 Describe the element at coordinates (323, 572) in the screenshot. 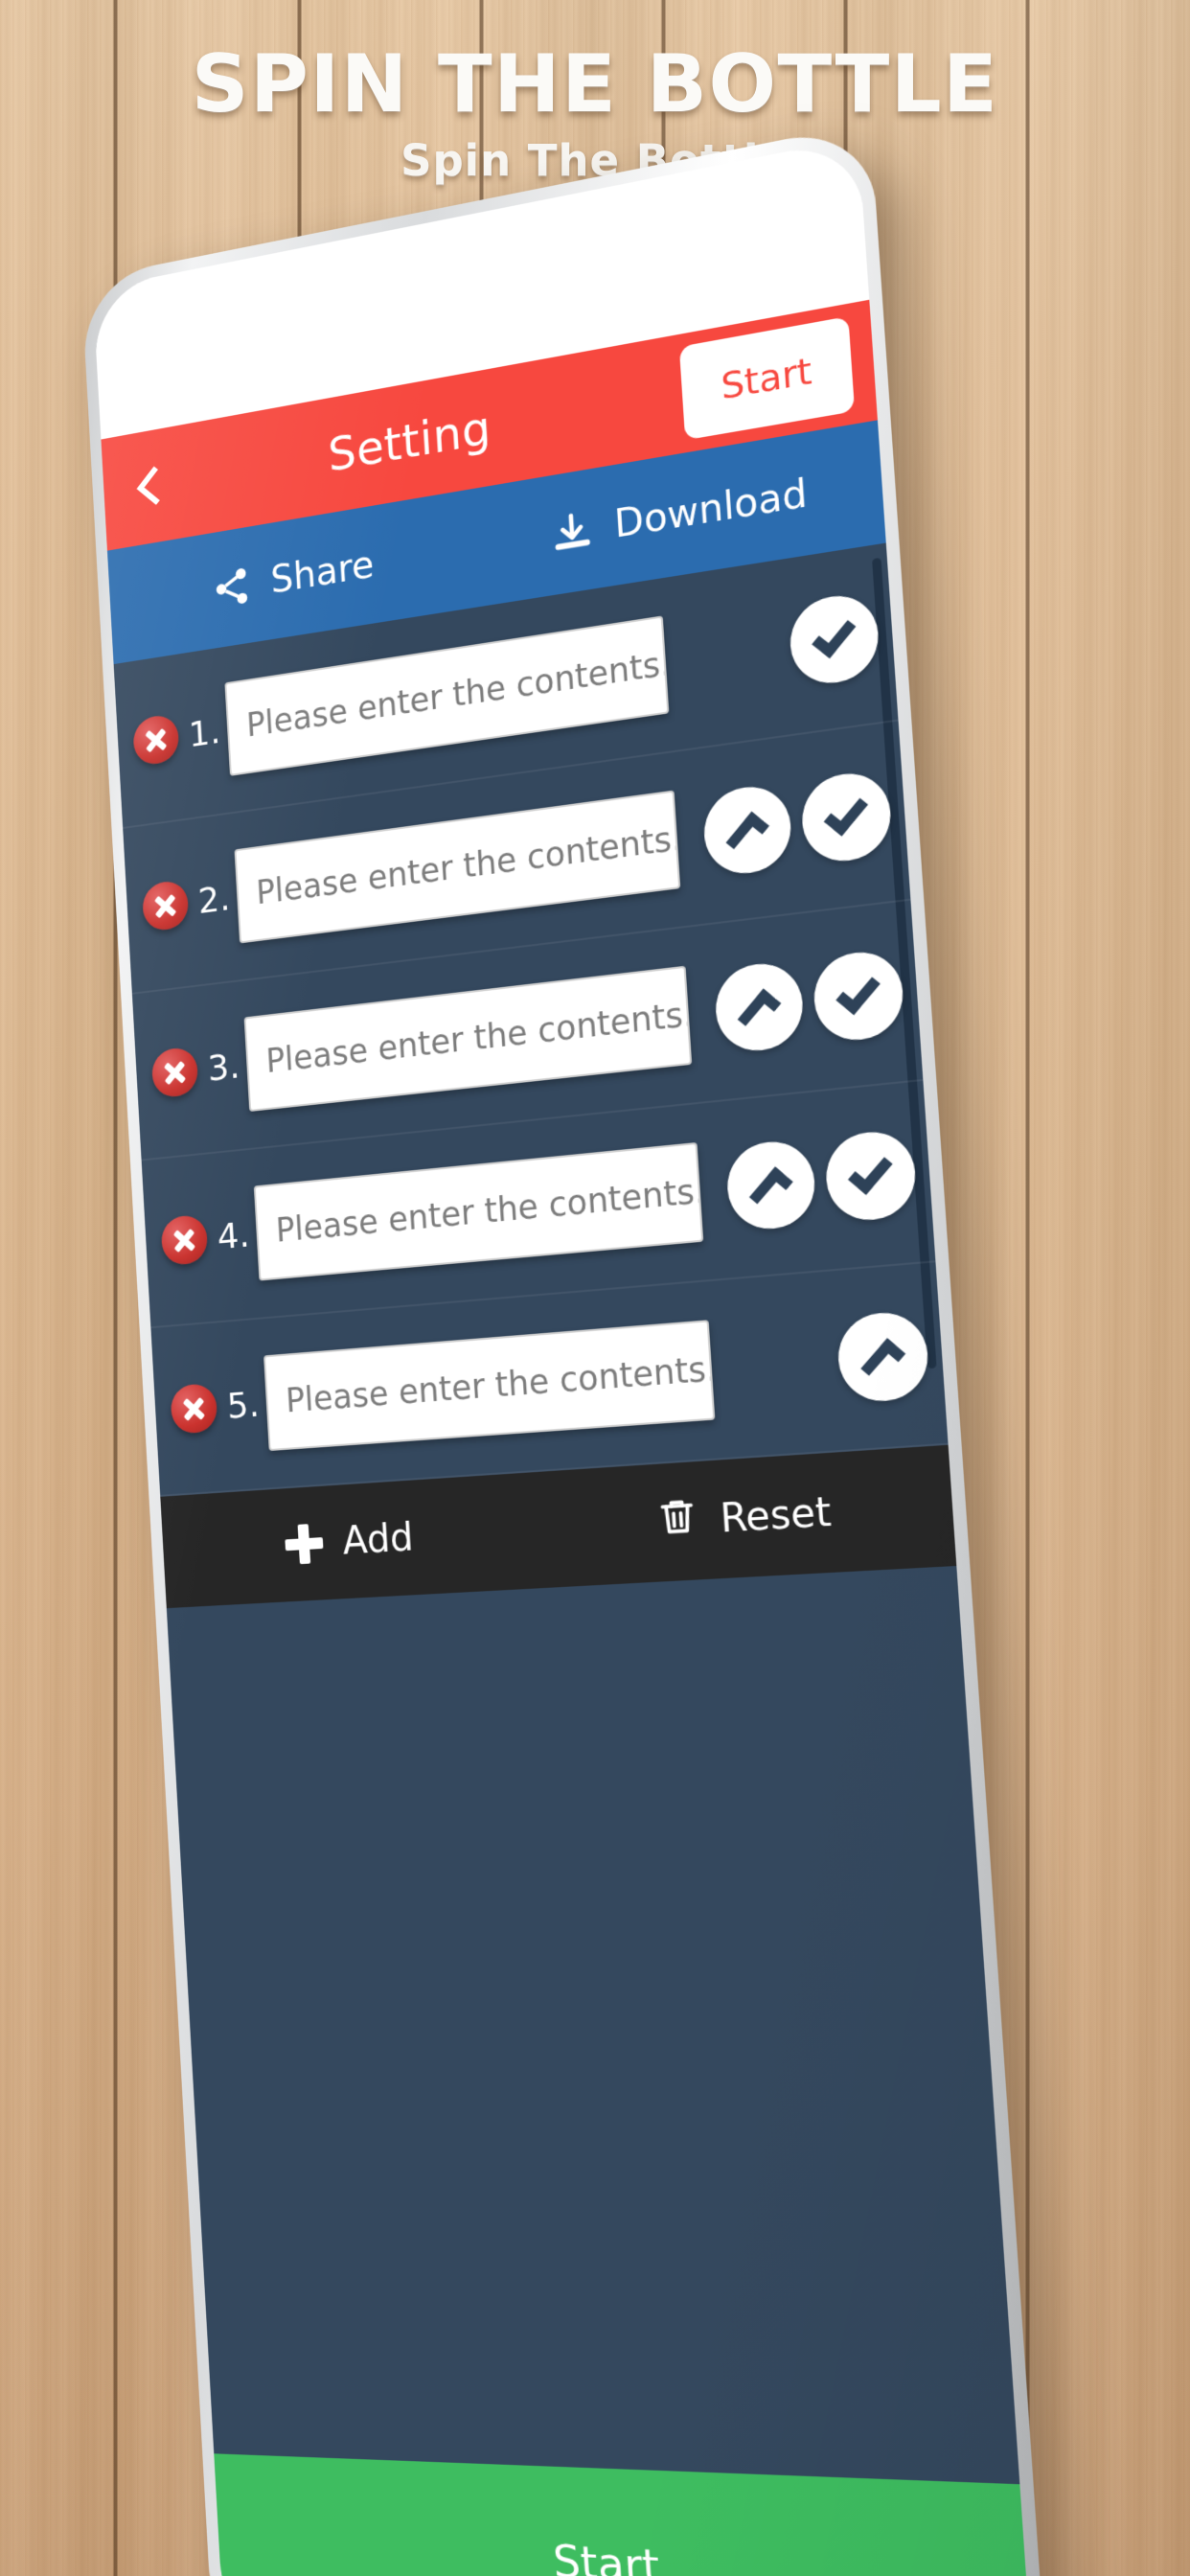

I see `share-label: Share` at that location.